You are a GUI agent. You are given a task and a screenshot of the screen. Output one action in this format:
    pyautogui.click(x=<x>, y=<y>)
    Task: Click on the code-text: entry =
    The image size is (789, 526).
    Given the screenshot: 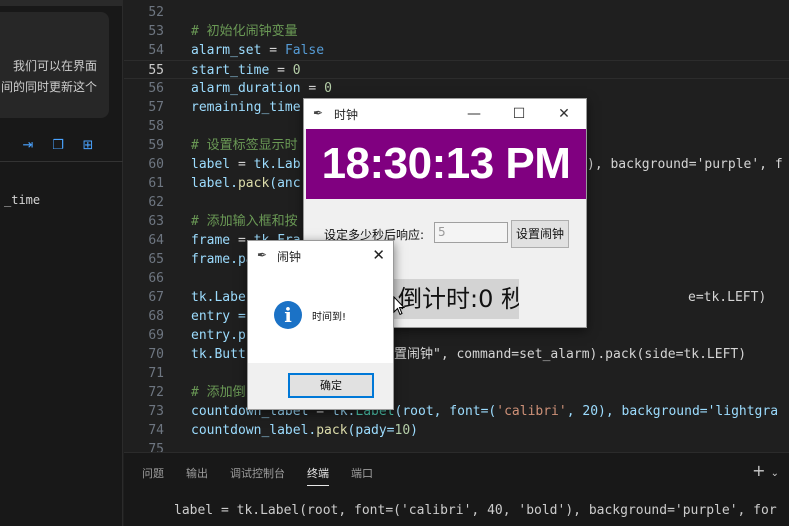 What is the action you would take?
    pyautogui.click(x=218, y=316)
    